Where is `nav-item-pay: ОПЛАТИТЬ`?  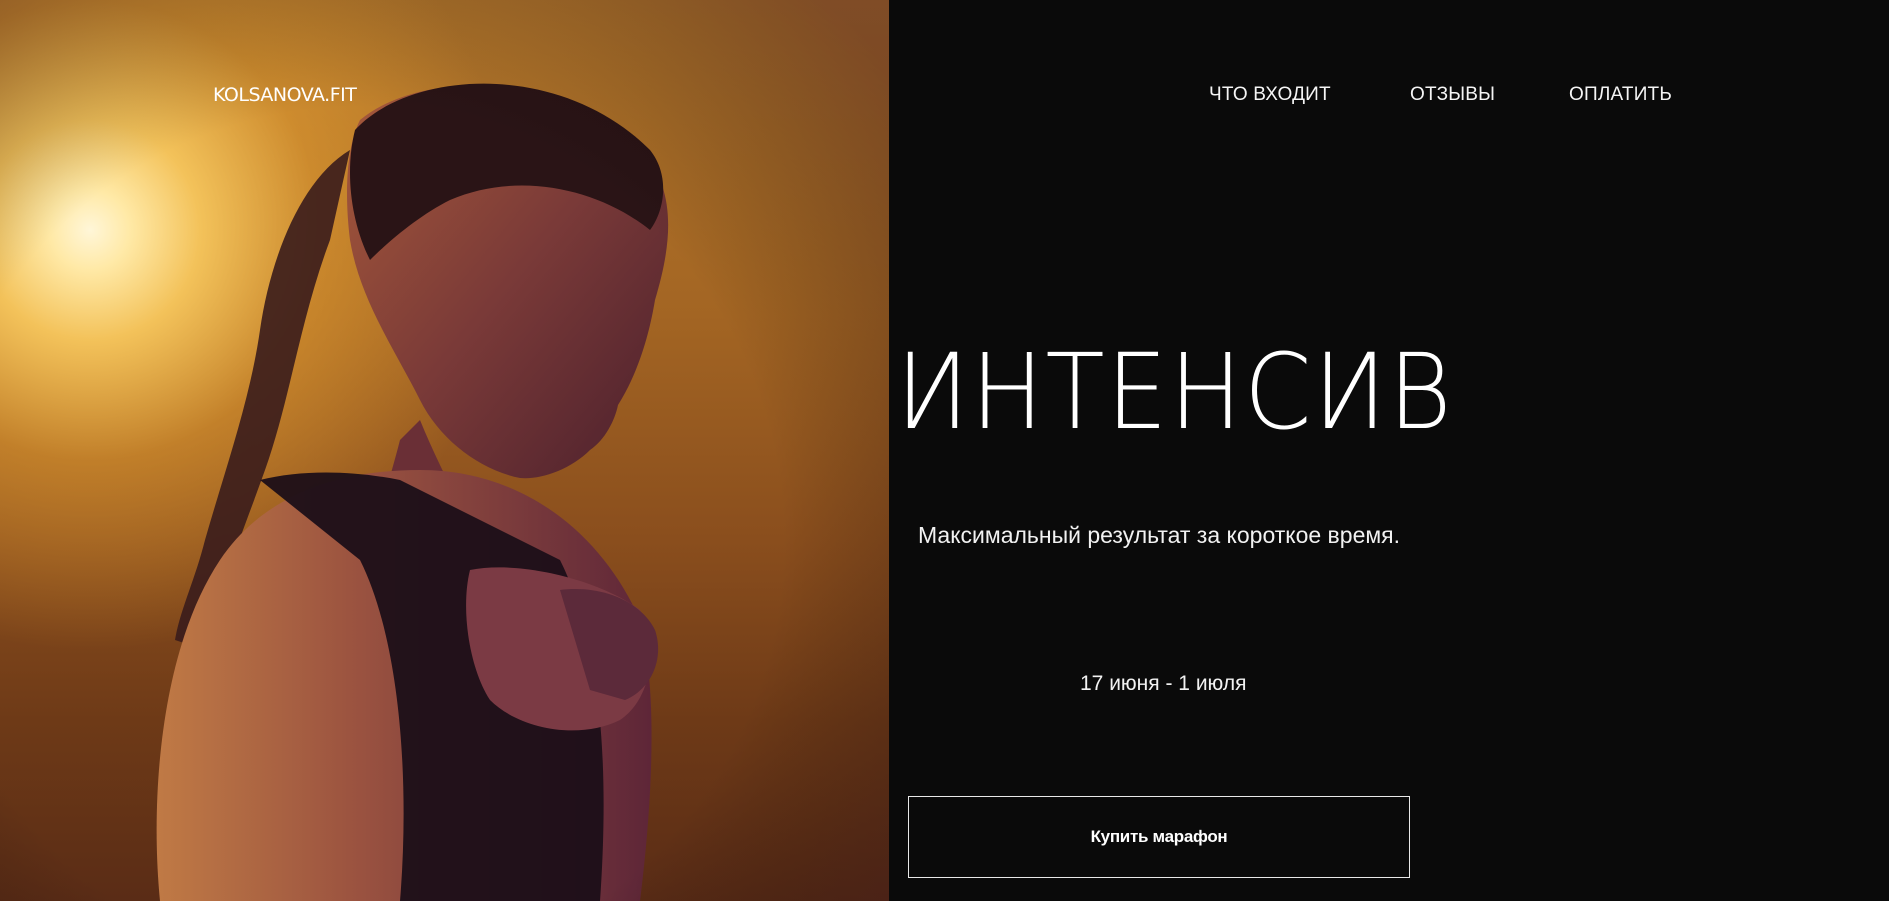
nav-item-pay: ОПЛАТИТЬ is located at coordinates (1620, 95).